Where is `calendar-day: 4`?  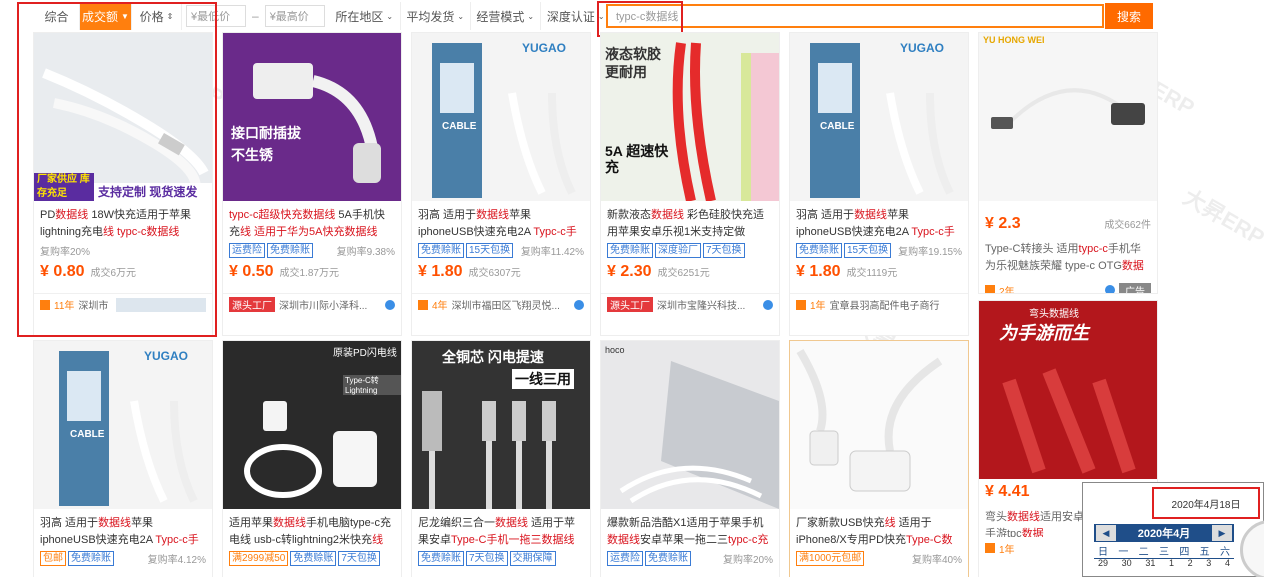 calendar-day: 4 is located at coordinates (1227, 563).